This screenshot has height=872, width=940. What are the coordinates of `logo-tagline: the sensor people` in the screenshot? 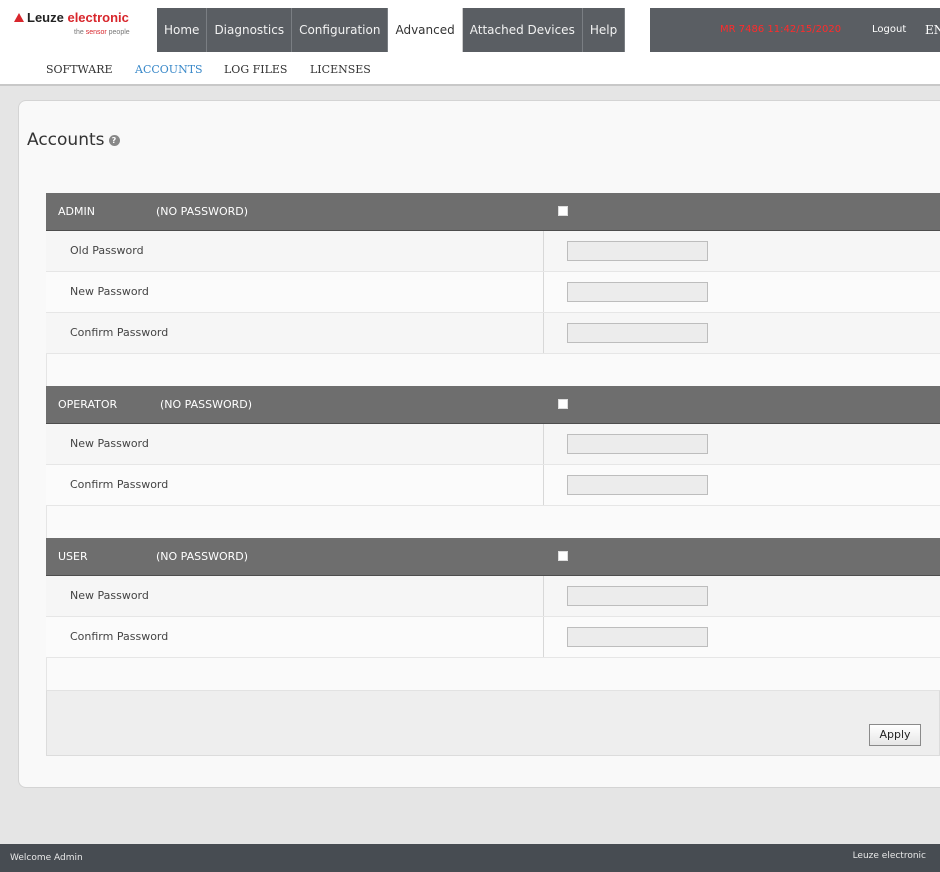 It's located at (102, 32).